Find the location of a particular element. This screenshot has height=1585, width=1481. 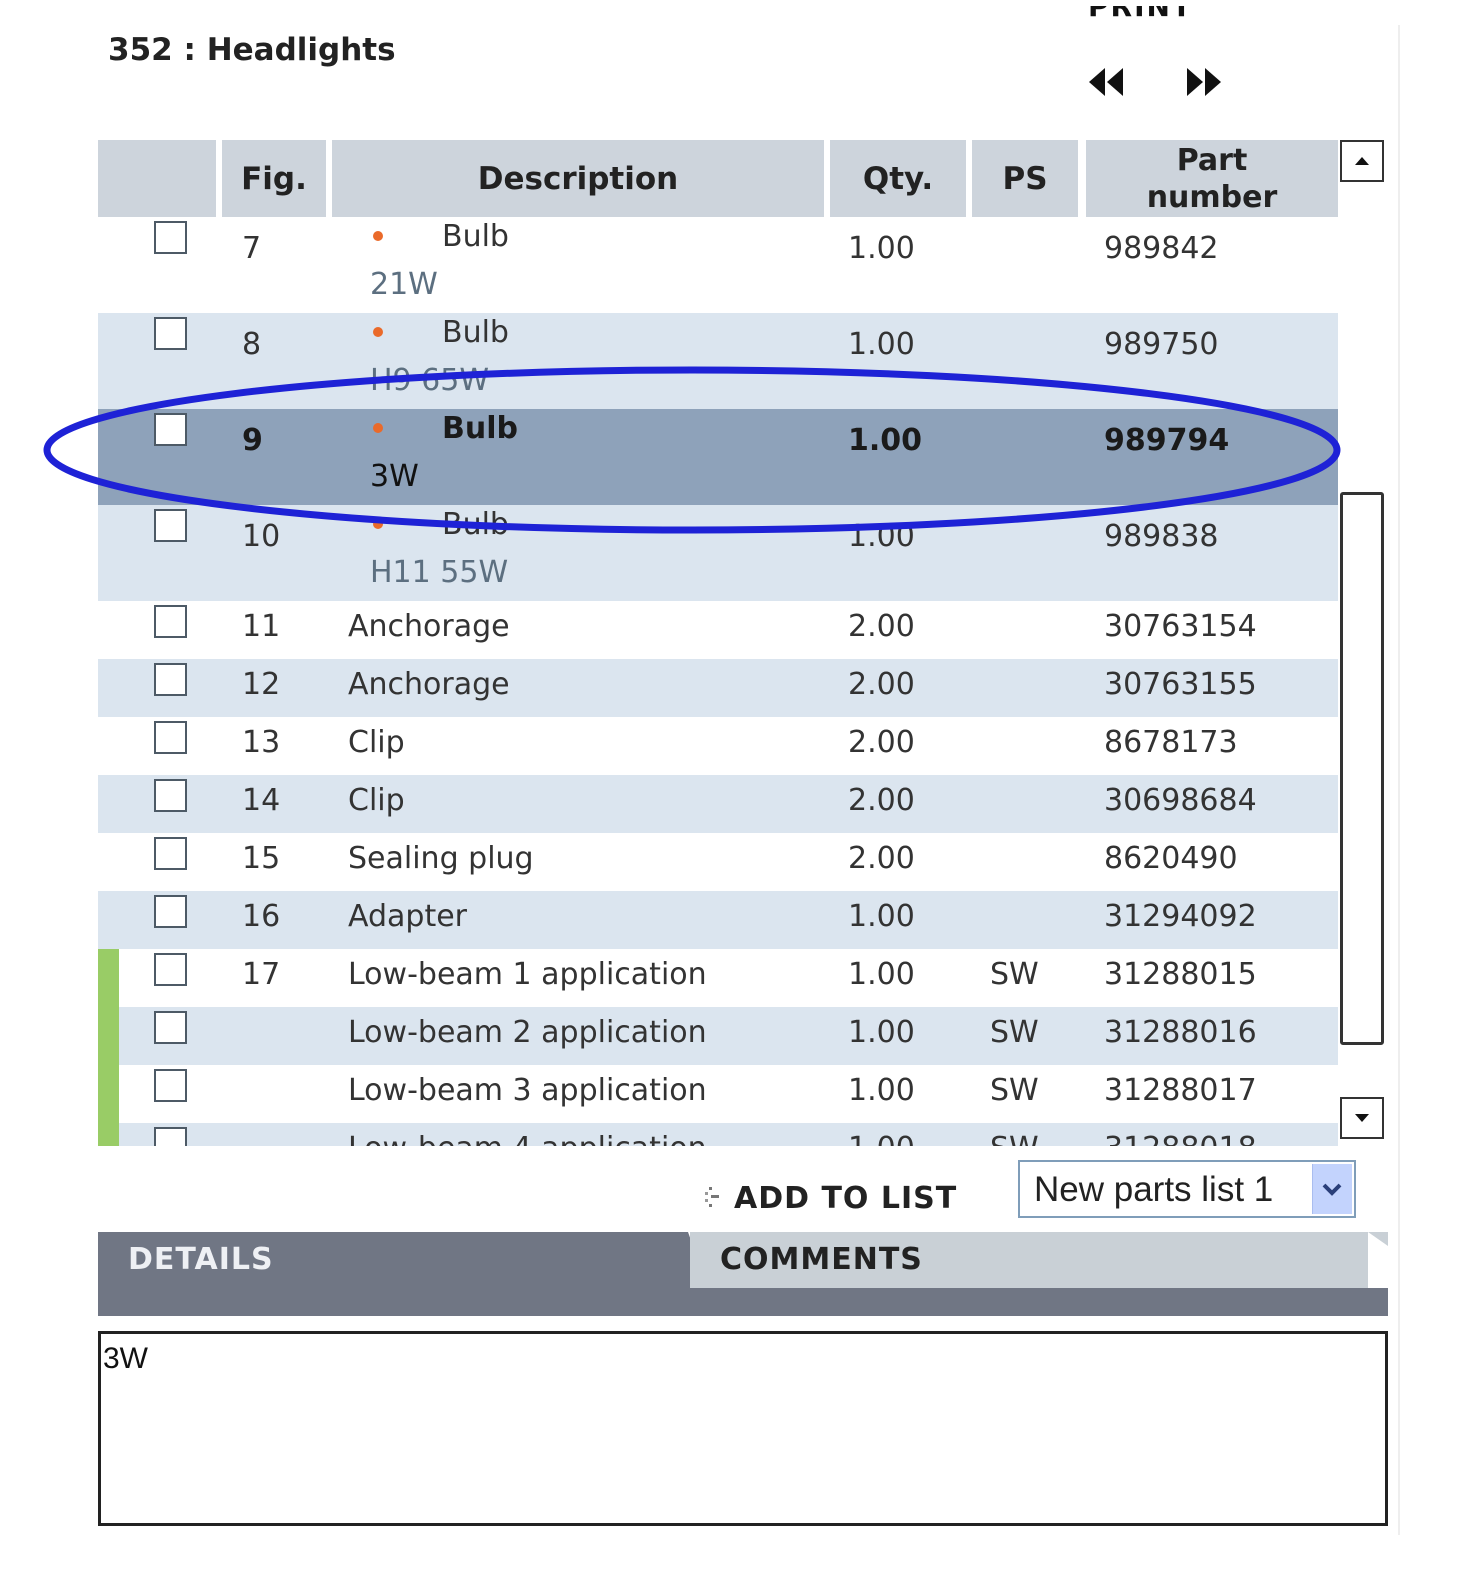

table-row: 7 Bulb 21W 1.00 989842 is located at coordinates (718, 265).